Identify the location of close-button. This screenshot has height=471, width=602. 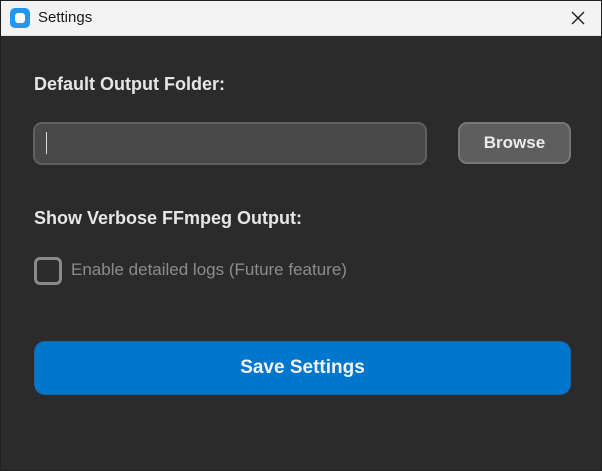
(578, 18).